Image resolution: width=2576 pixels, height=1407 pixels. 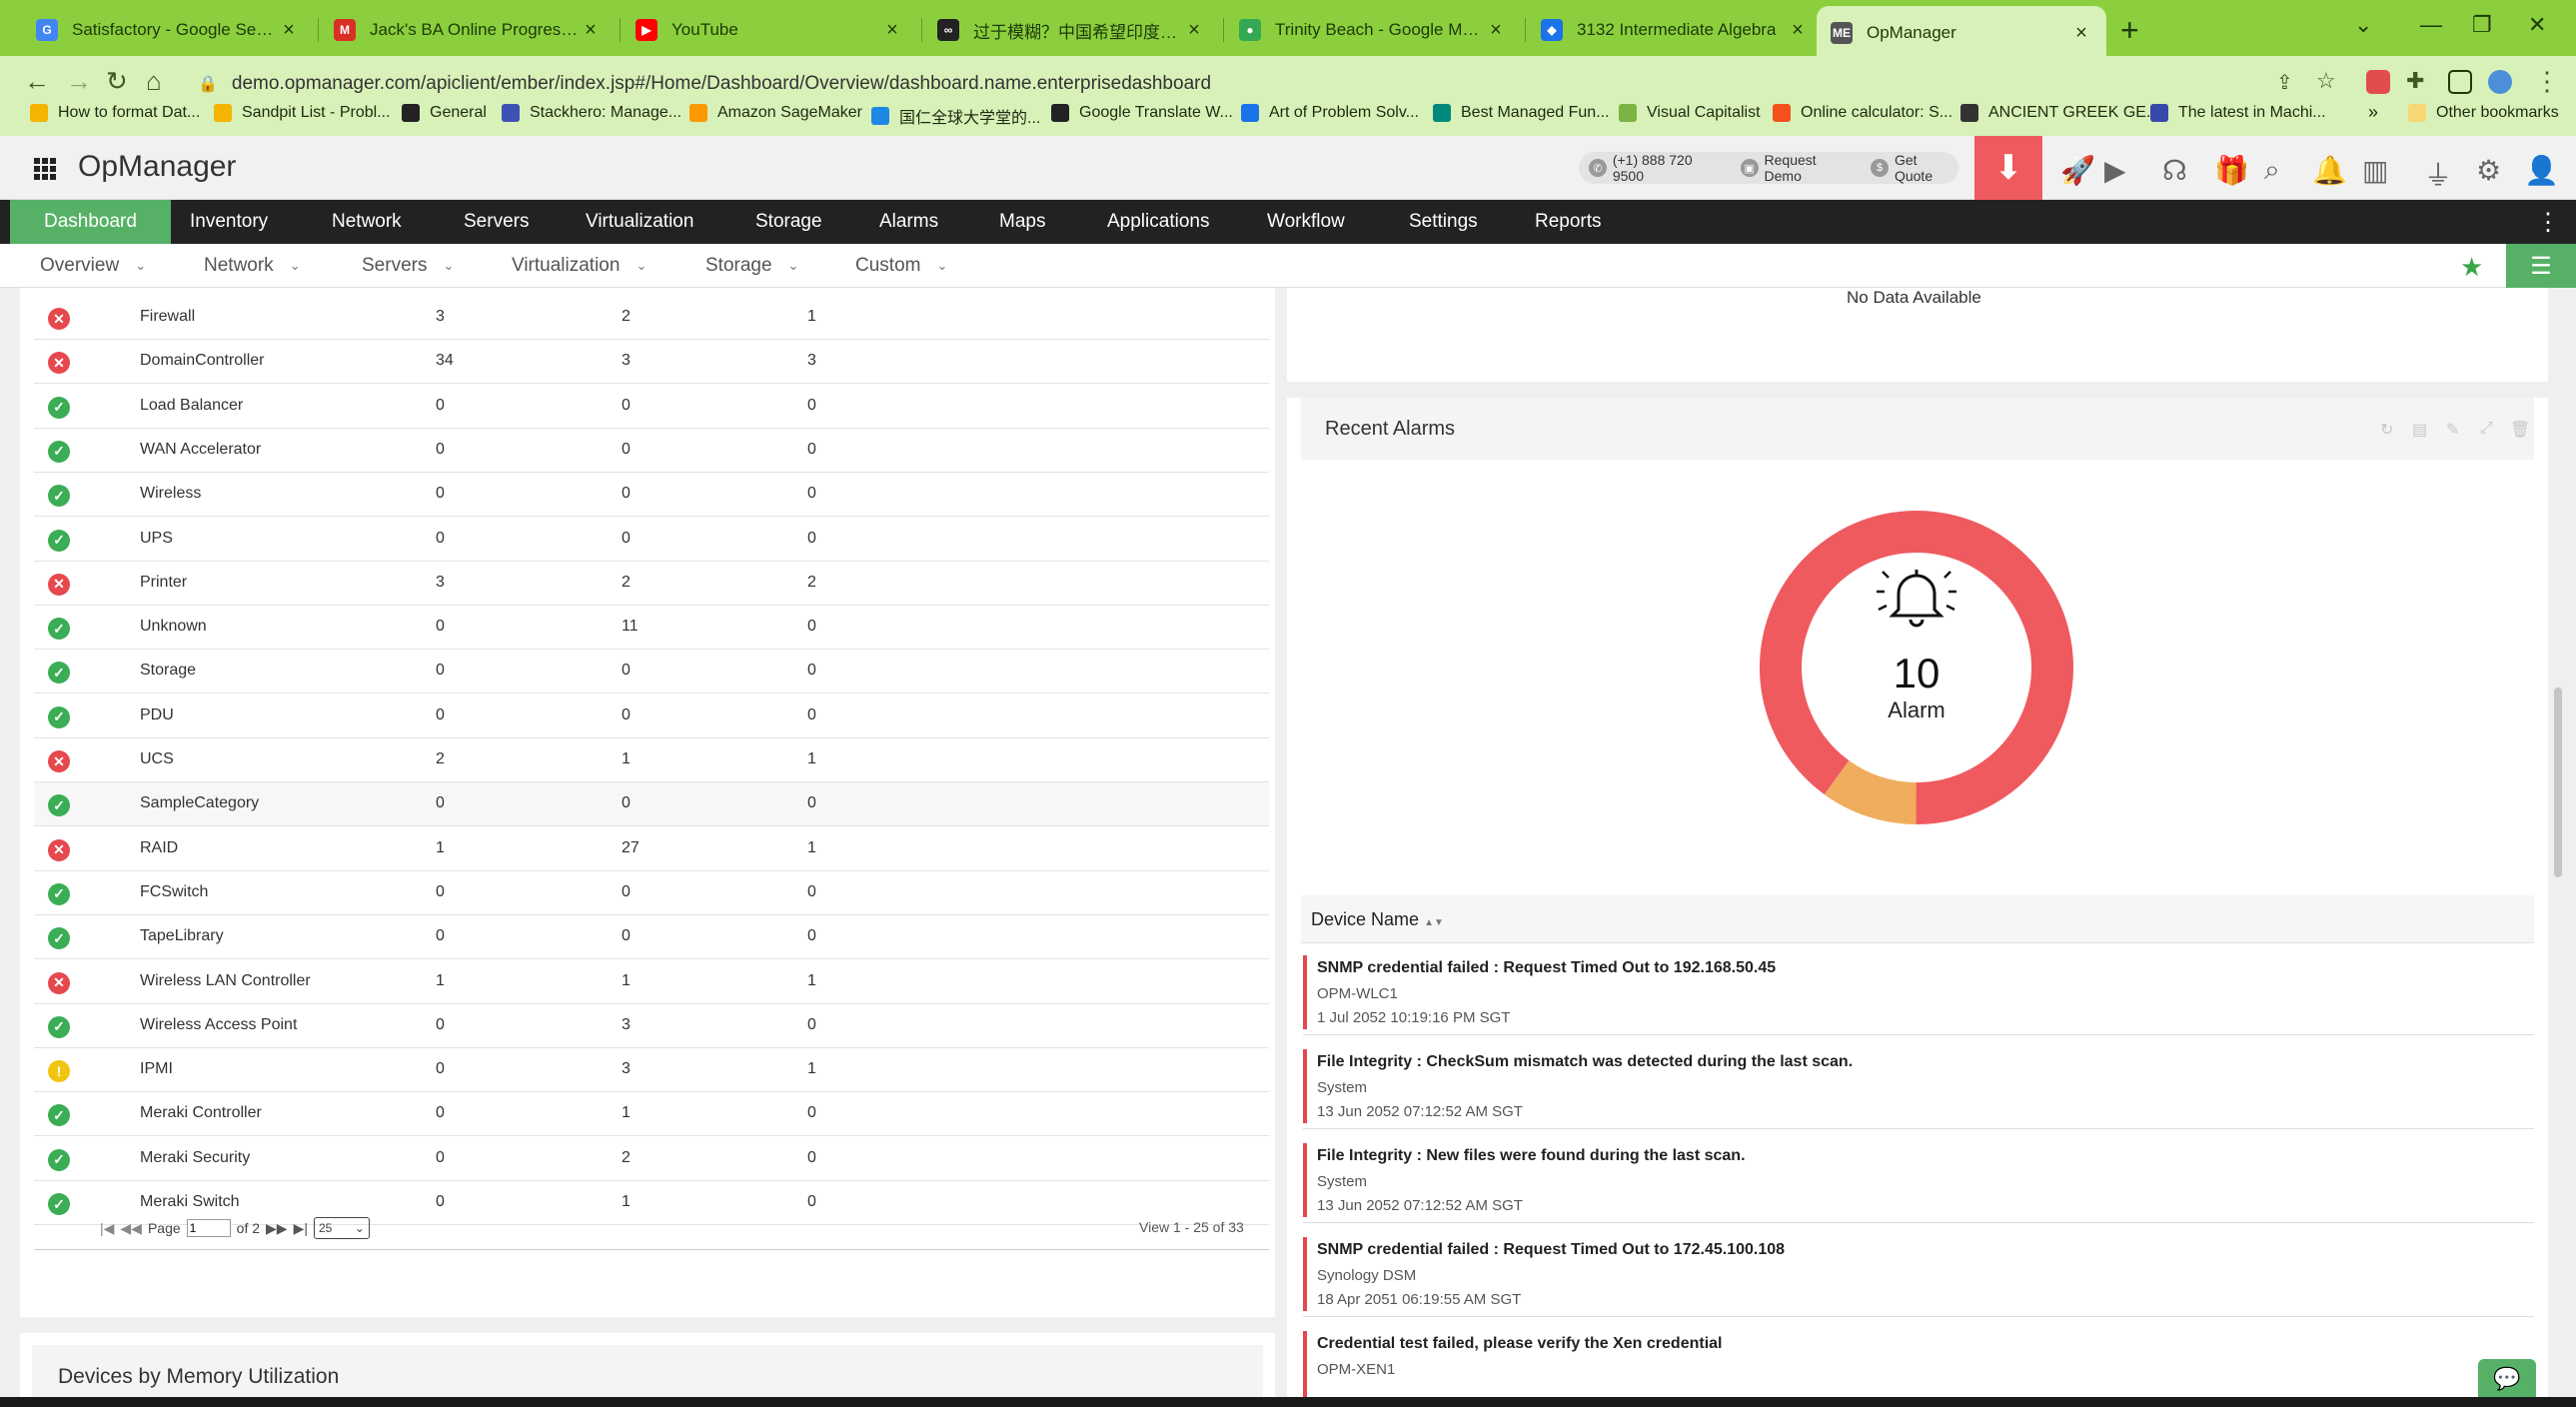 What do you see at coordinates (173, 627) in the screenshot?
I see `category-name: Unknown` at bounding box center [173, 627].